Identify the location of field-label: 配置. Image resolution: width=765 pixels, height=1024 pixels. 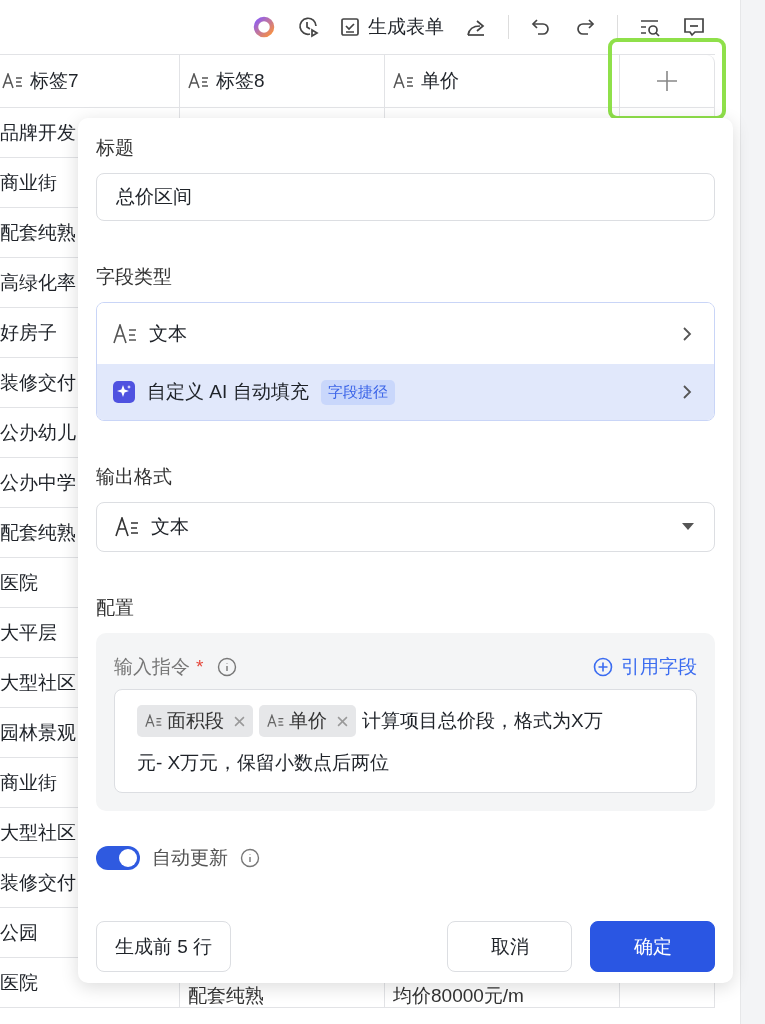
(115, 608).